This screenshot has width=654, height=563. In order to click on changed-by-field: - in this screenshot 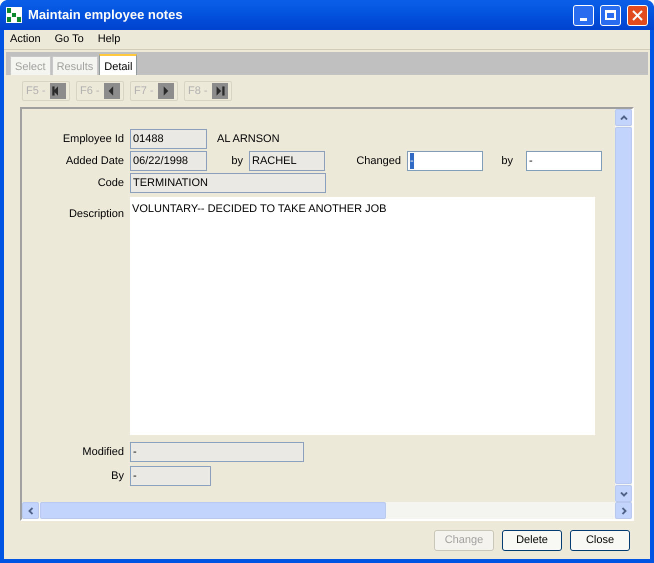, I will do `click(564, 161)`.